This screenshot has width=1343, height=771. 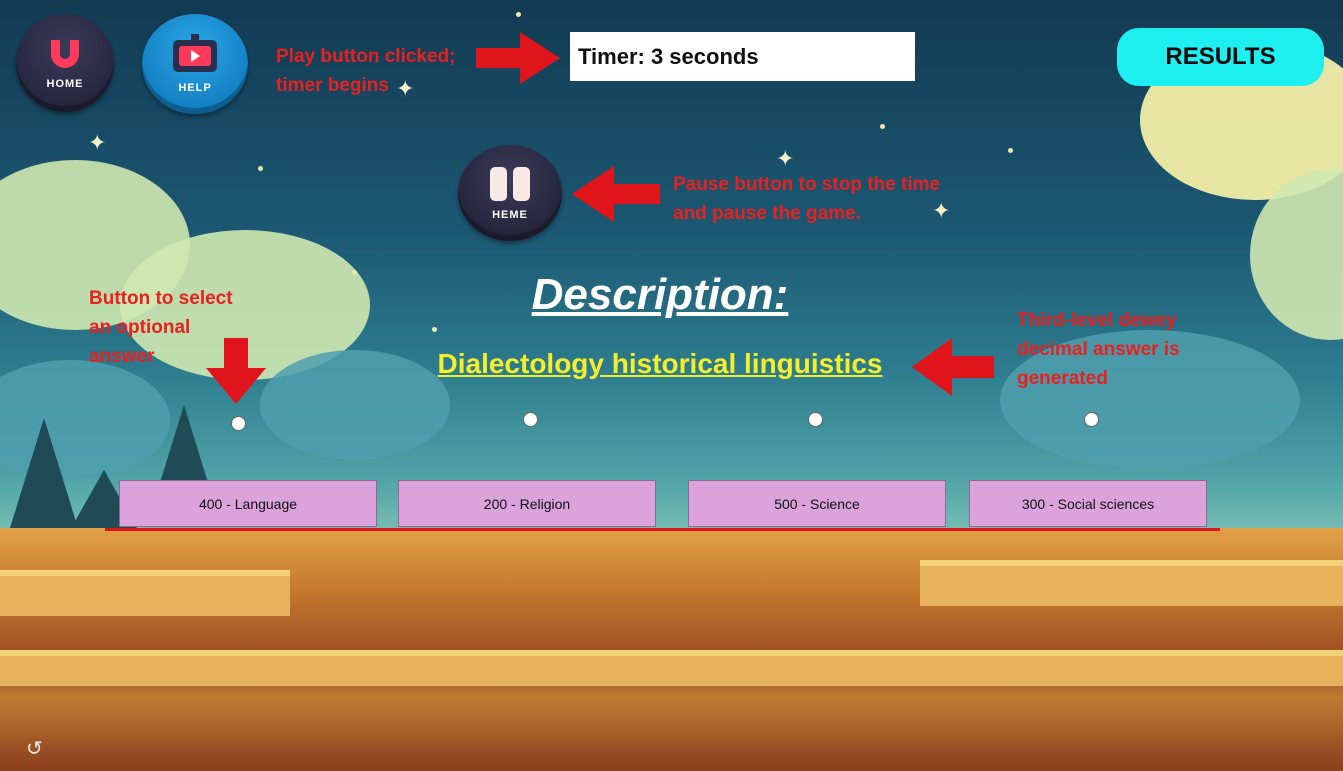 What do you see at coordinates (510, 184) in the screenshot?
I see `pause-icon` at bounding box center [510, 184].